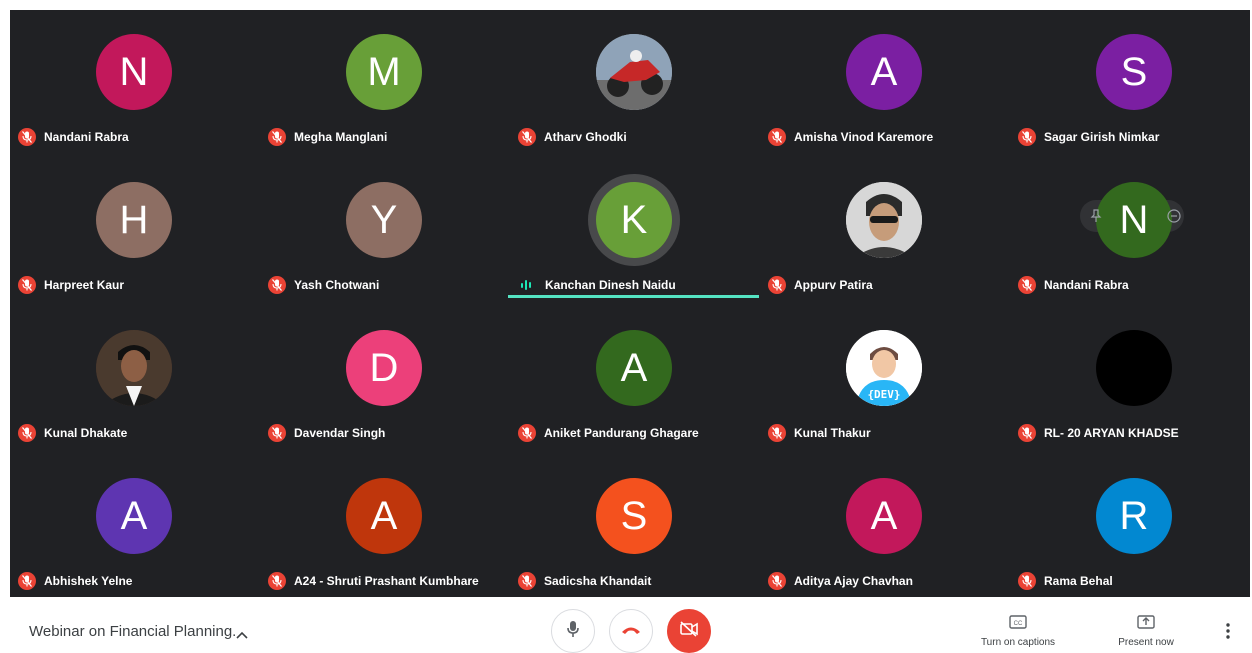 This screenshot has width=1252, height=653. What do you see at coordinates (633, 296) in the screenshot?
I see `active-speaker-underline` at bounding box center [633, 296].